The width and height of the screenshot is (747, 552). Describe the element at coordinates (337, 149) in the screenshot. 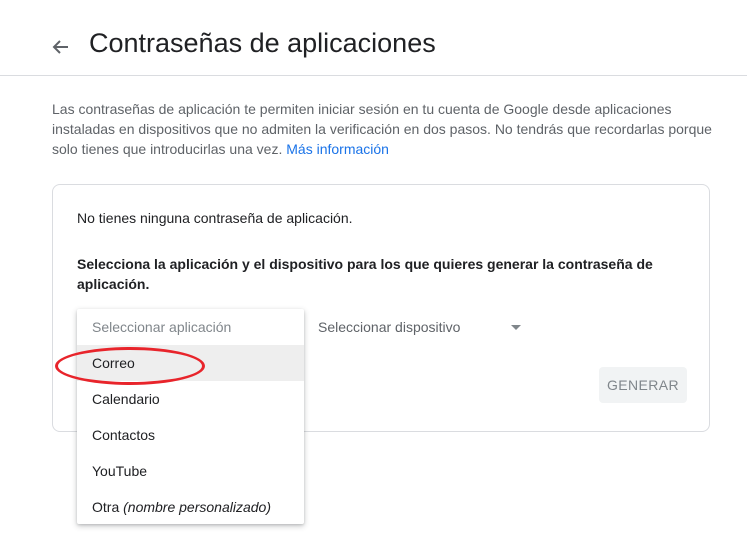

I see `more-info-link: Más información` at that location.